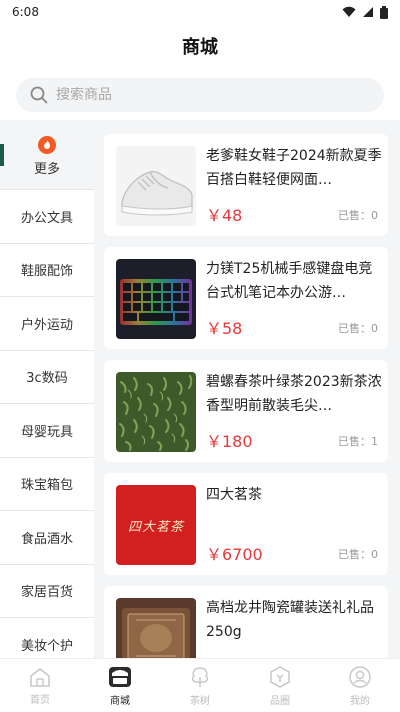 The height and width of the screenshot is (712, 400). I want to click on product-image-tea-box: 四大茗茶, so click(156, 525).